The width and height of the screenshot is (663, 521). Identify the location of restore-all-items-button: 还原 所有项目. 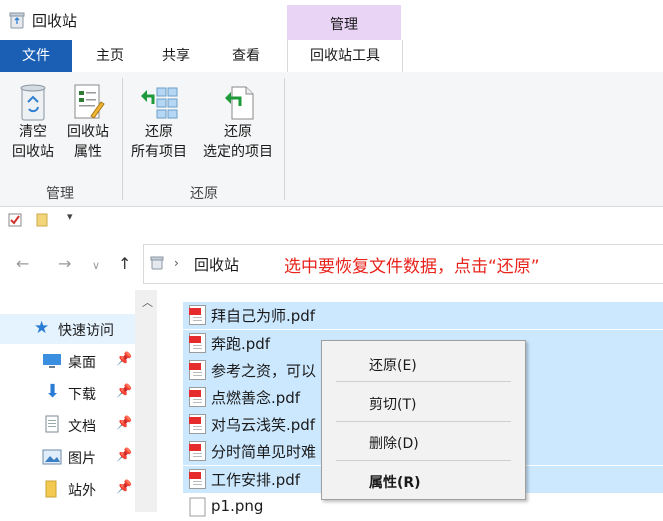
(159, 126).